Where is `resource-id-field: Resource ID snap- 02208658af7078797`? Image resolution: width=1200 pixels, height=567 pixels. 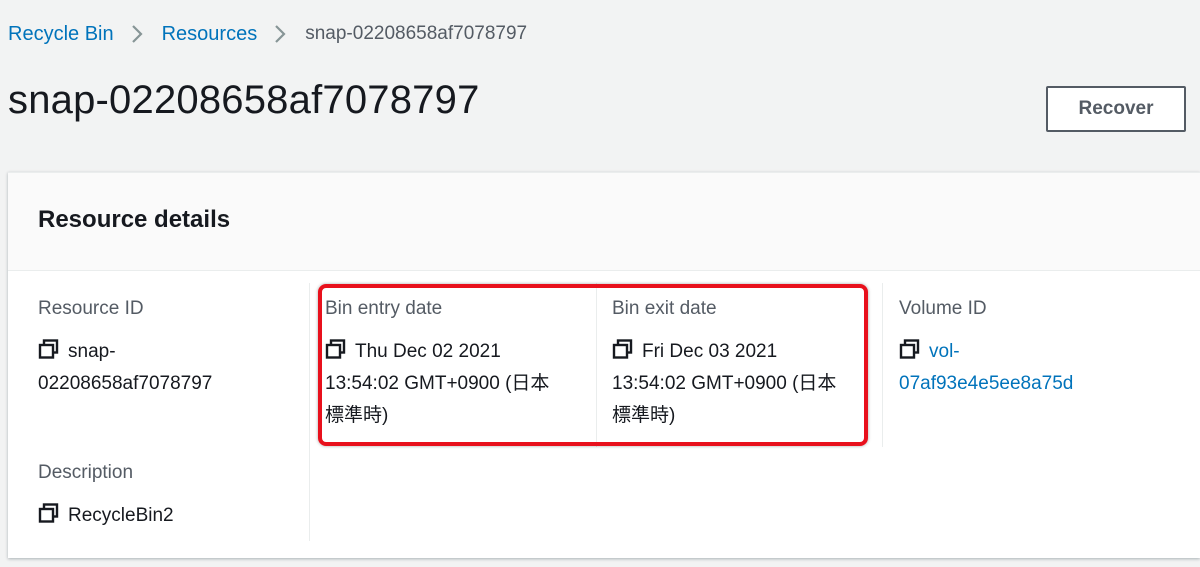
resource-id-field: Resource ID snap- 02208658af7078797 is located at coordinates (168, 348).